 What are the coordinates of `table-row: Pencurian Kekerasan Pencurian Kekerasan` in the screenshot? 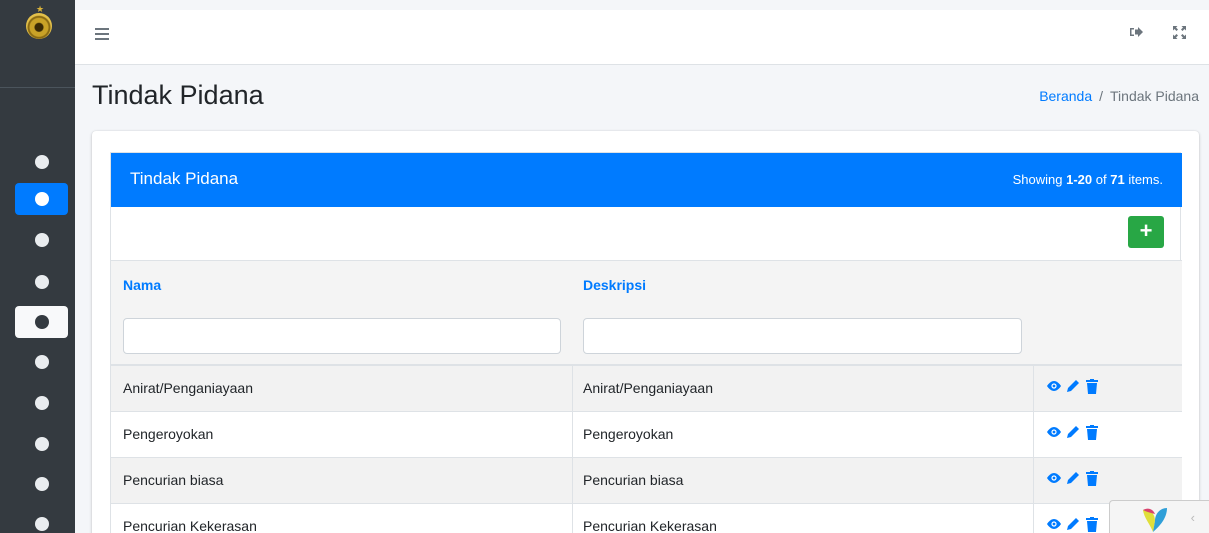 It's located at (646, 518).